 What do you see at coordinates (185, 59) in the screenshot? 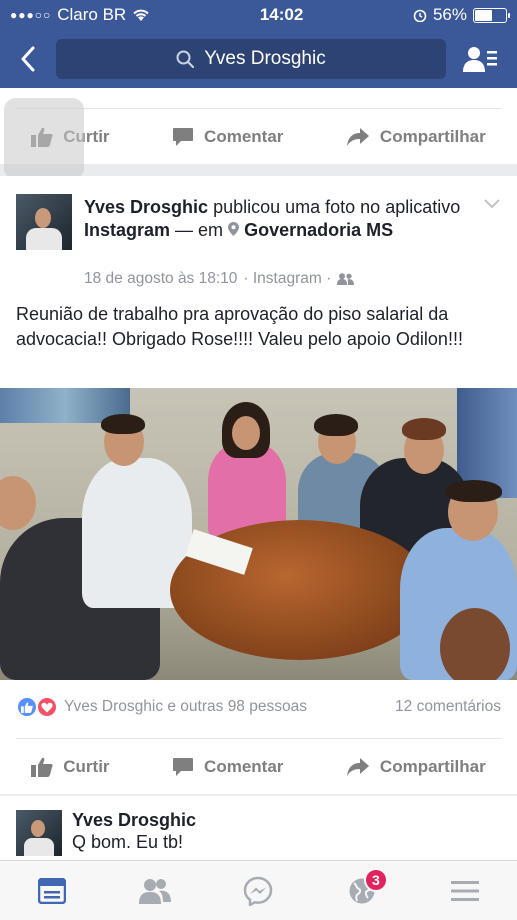
I see `search-icon` at bounding box center [185, 59].